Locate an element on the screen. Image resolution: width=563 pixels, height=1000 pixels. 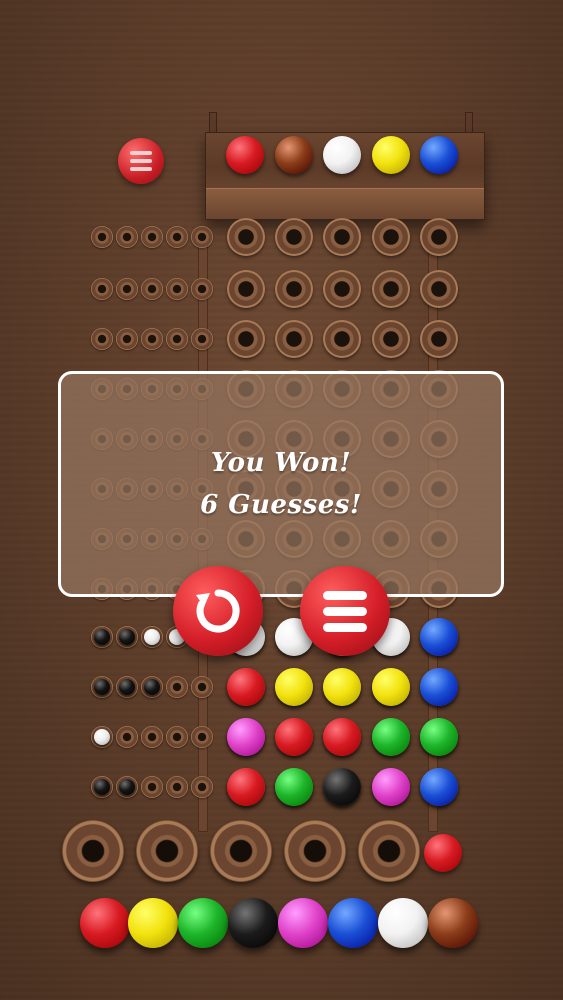
palette-peg-magenta is located at coordinates (303, 923).